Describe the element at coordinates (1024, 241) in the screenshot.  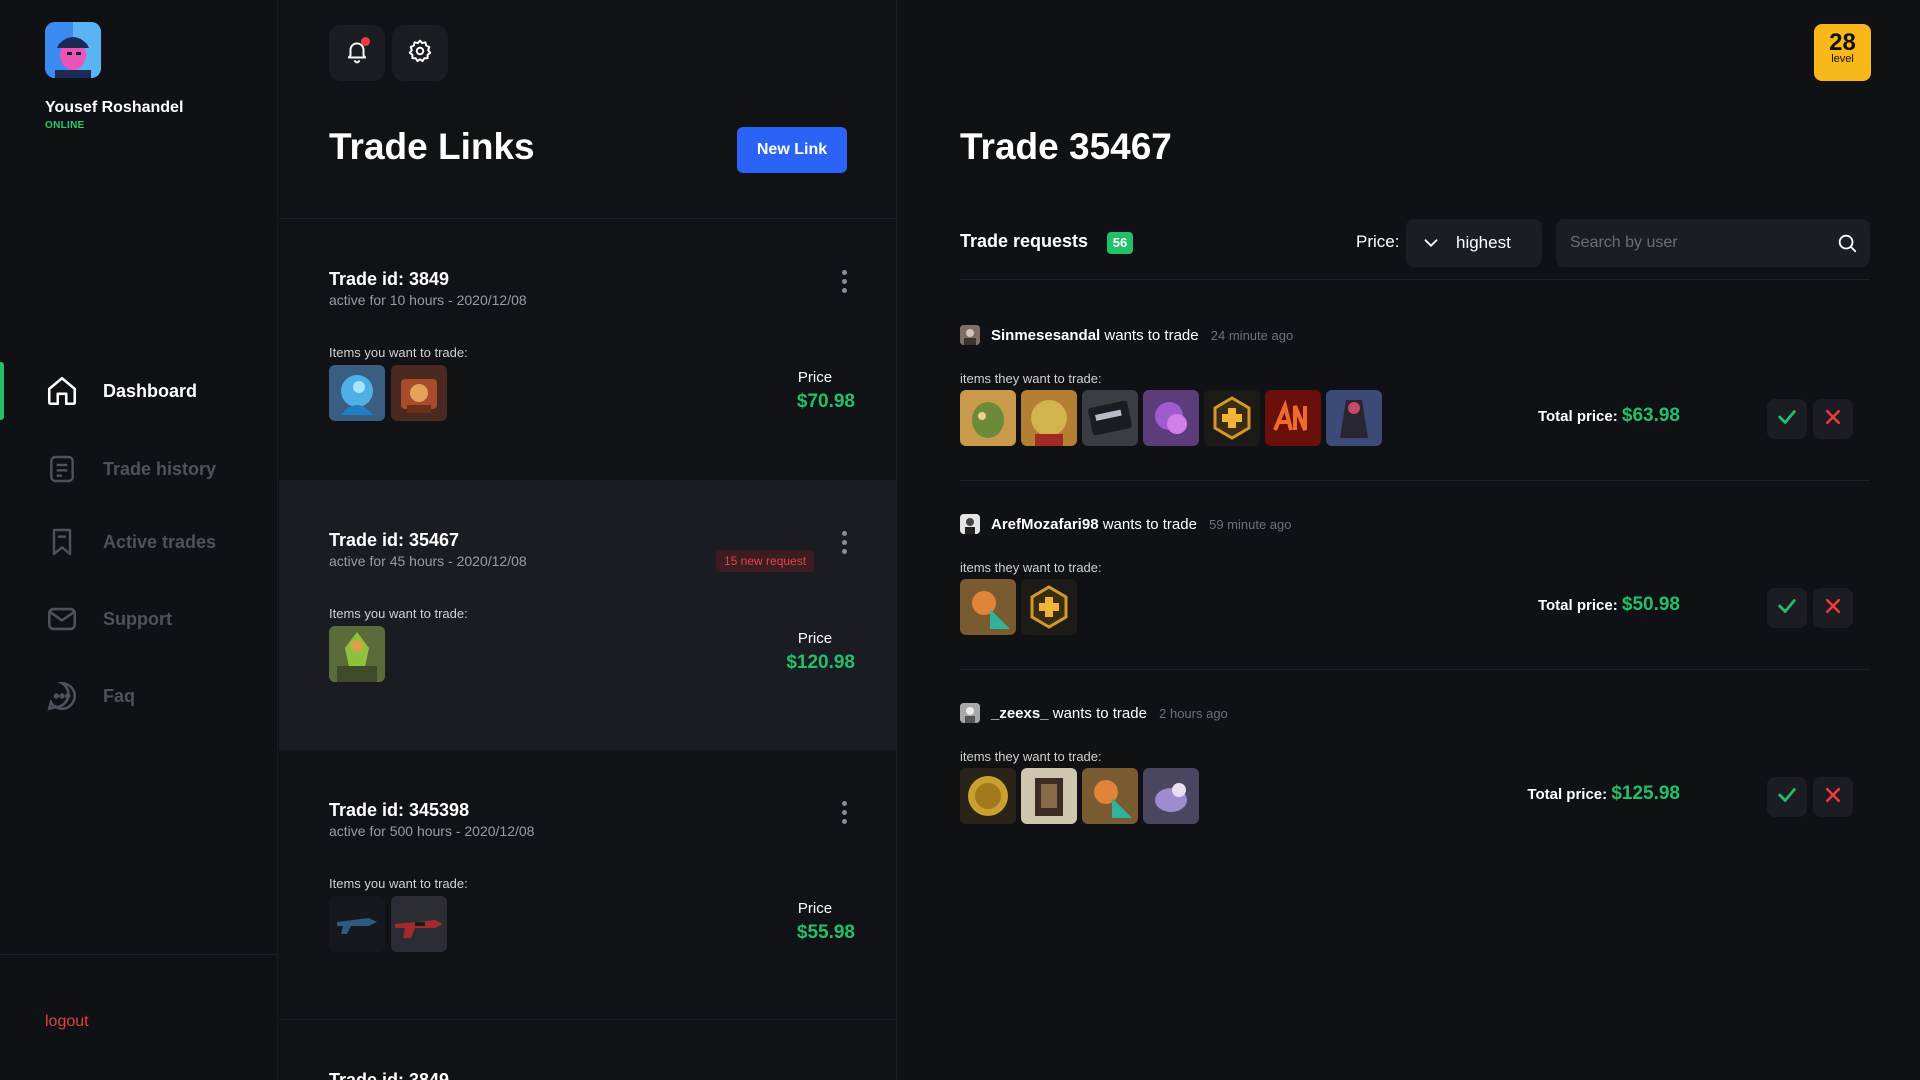
I see `trade-requests-label: Trade requests` at that location.